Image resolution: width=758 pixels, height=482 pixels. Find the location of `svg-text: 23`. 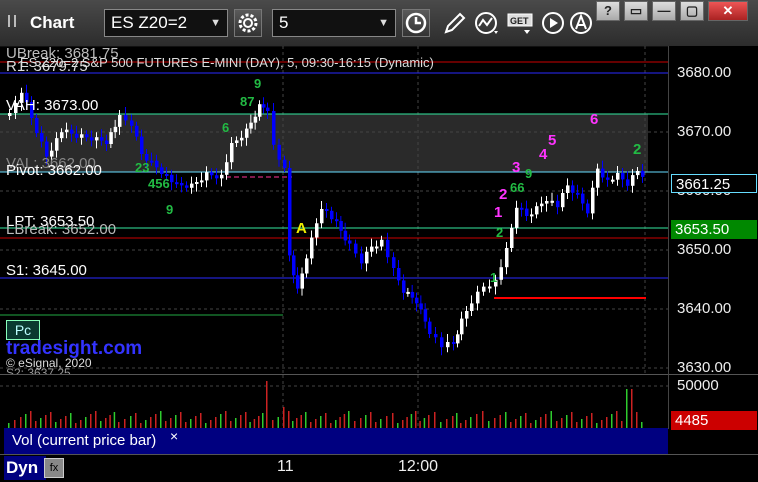

svg-text: 23 is located at coordinates (142, 167).